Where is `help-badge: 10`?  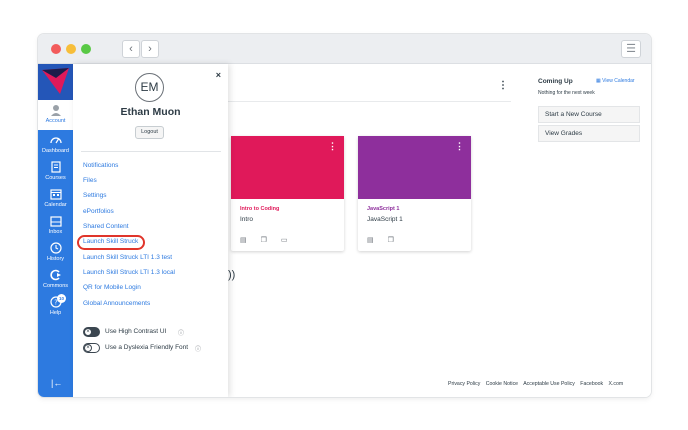 help-badge: 10 is located at coordinates (61, 298).